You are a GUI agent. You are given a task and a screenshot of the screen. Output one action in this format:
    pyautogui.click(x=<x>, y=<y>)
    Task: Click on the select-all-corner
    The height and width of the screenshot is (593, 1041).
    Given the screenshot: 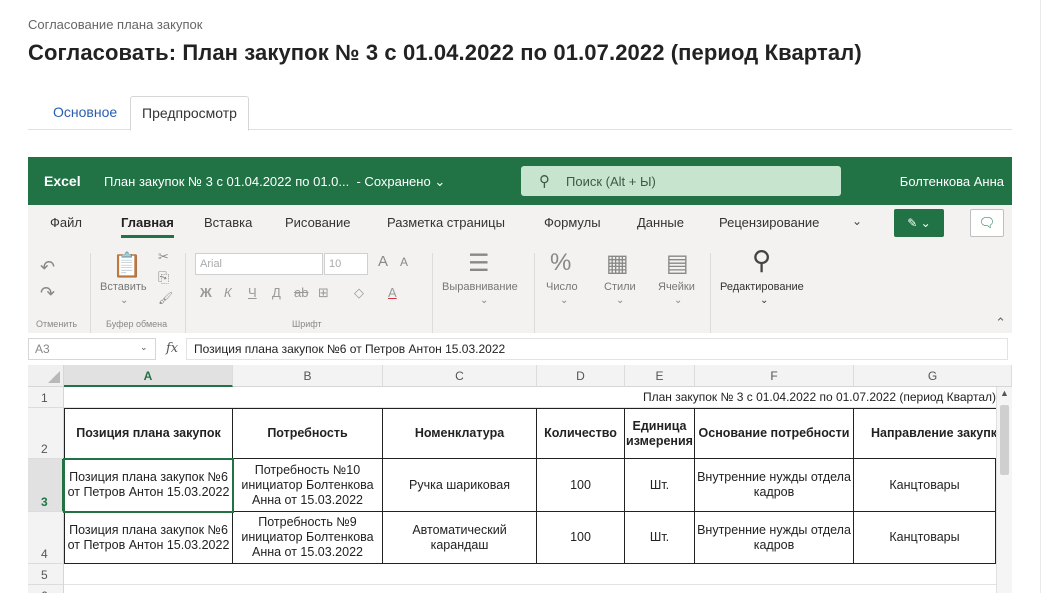 What is the action you would take?
    pyautogui.click(x=46, y=376)
    